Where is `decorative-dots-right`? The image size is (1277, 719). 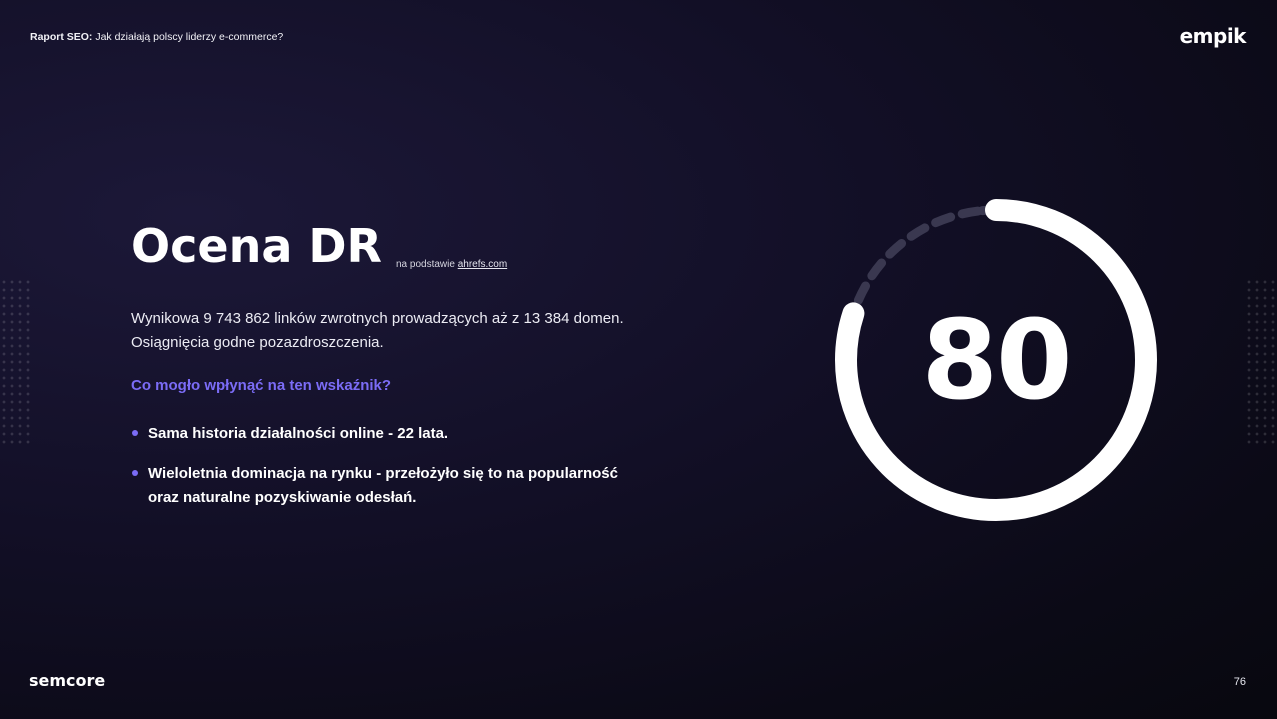 decorative-dots-right is located at coordinates (1261, 361).